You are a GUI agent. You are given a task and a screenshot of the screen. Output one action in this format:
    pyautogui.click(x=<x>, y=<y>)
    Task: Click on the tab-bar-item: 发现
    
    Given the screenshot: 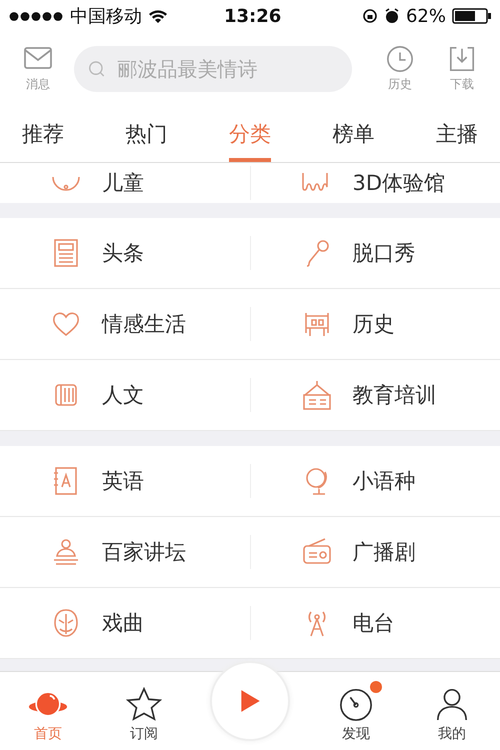 What is the action you would take?
    pyautogui.click(x=356, y=711)
    